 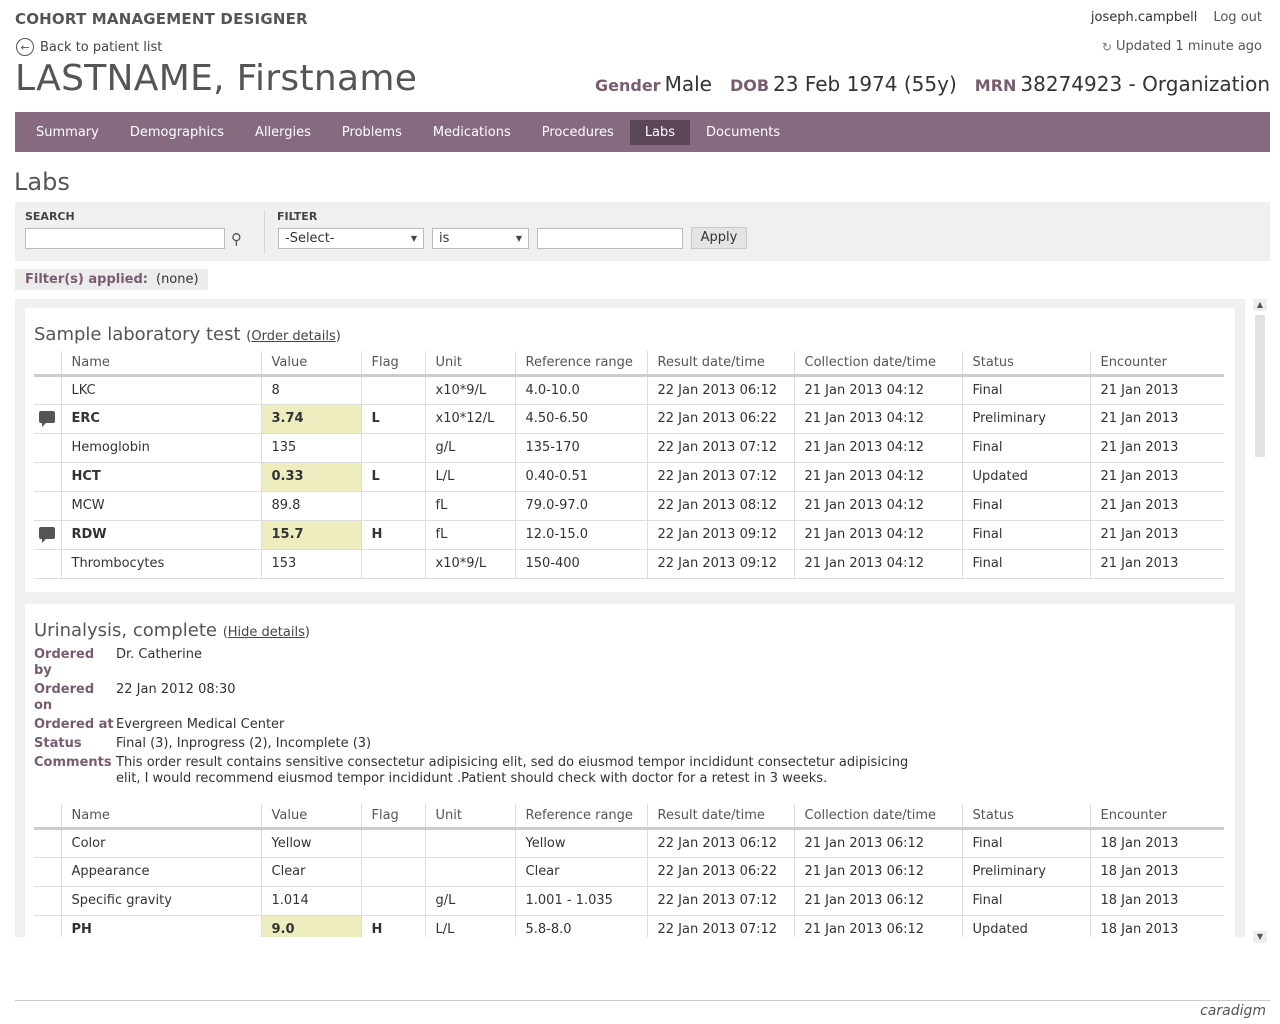 I want to click on order-details-link: Order details, so click(x=293, y=336).